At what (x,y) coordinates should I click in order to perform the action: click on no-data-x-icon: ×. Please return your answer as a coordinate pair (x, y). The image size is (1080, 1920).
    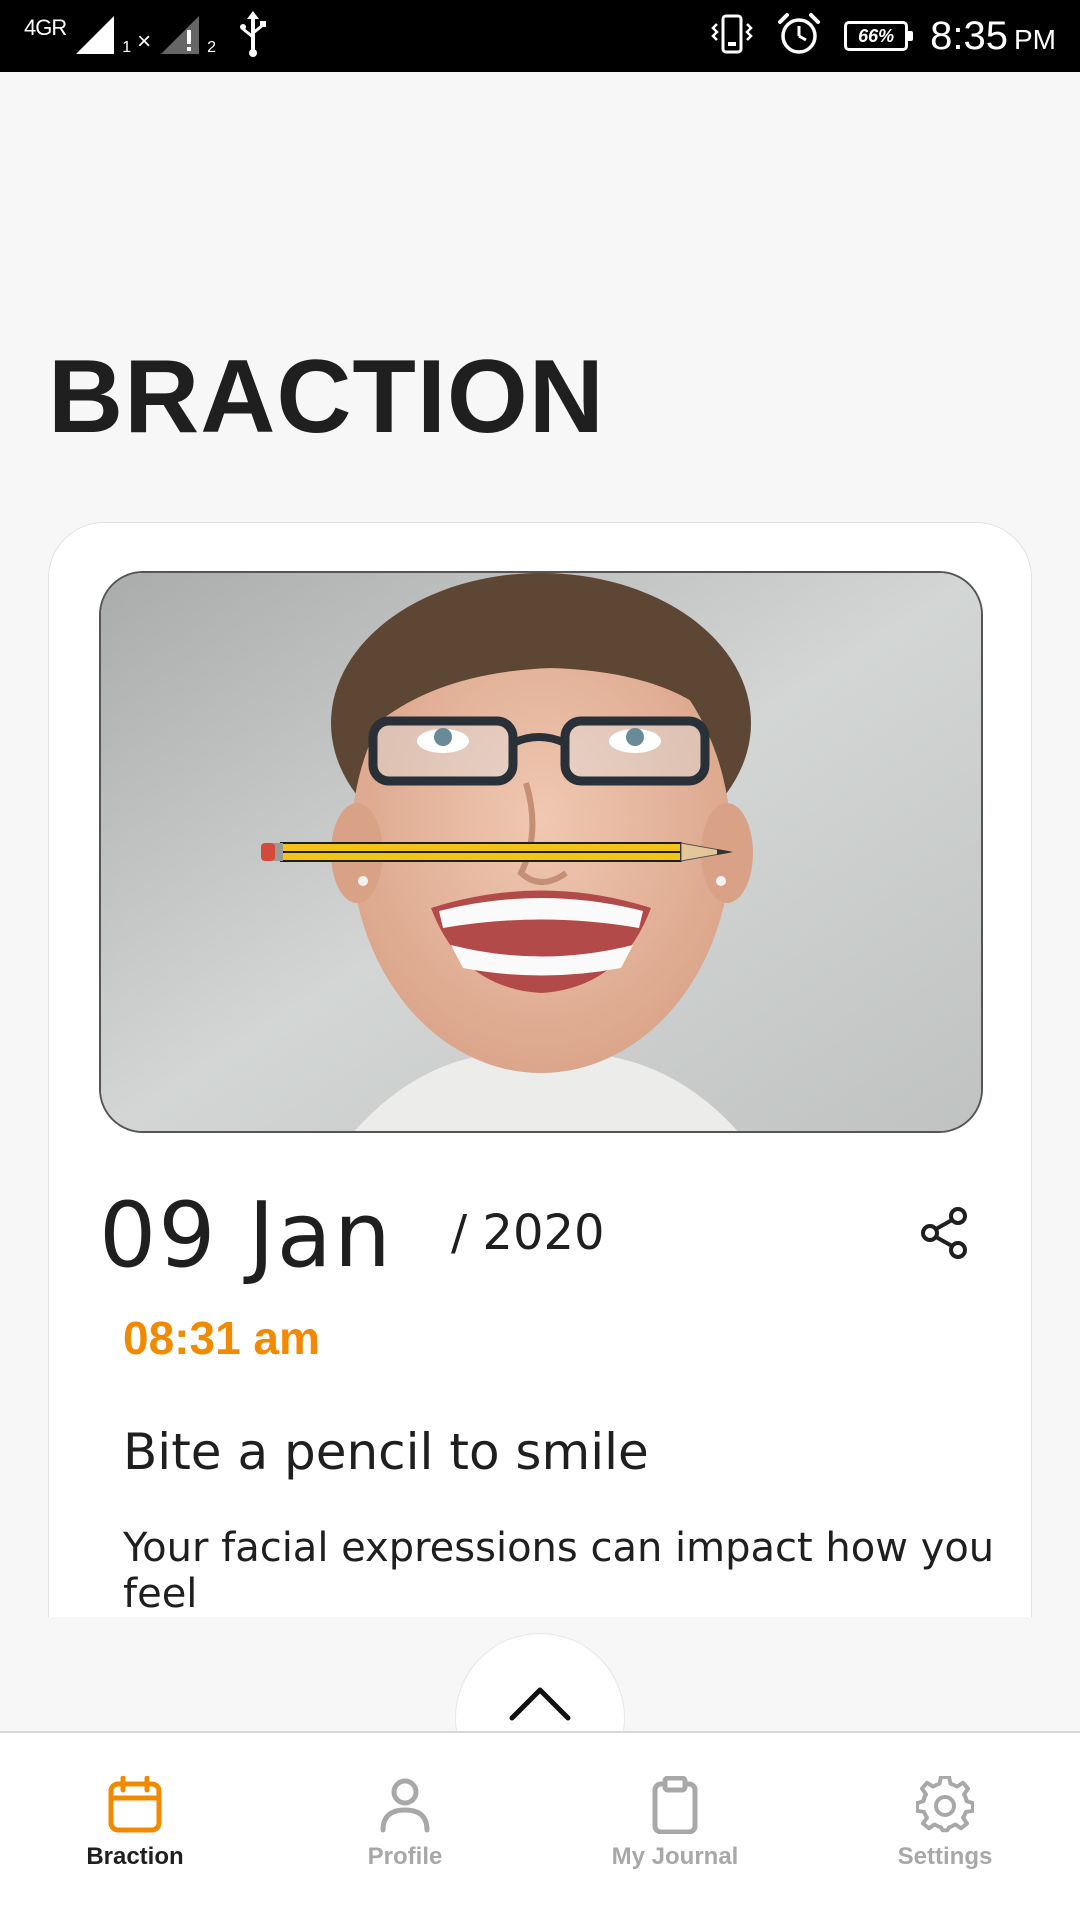
    Looking at the image, I should click on (144, 41).